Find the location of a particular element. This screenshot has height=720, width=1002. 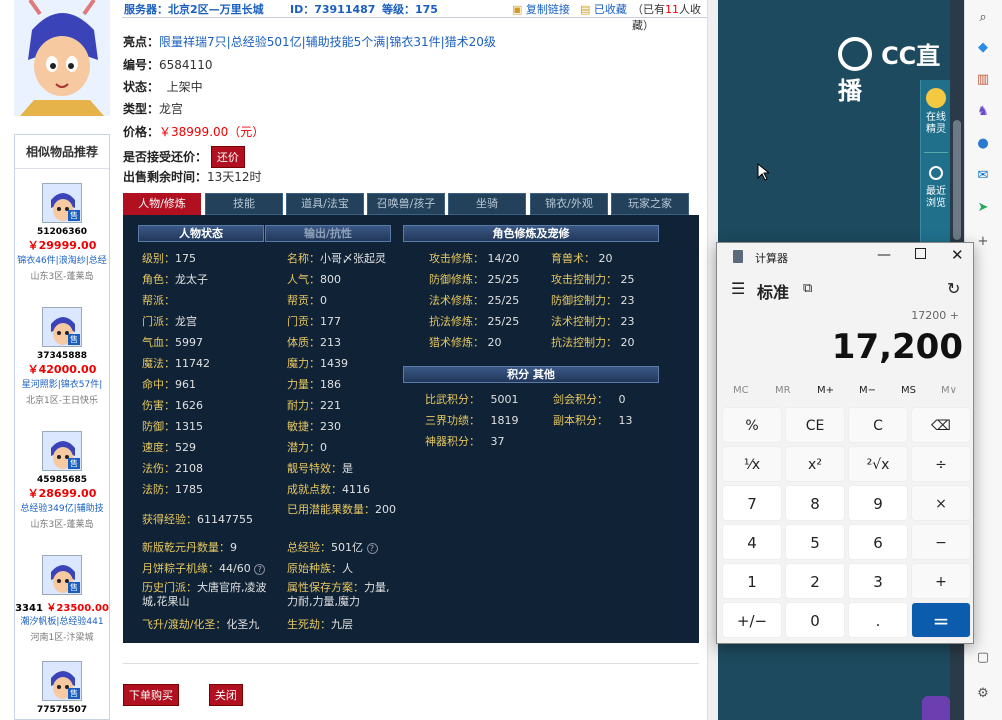

send-icon: ➤ is located at coordinates (983, 208).